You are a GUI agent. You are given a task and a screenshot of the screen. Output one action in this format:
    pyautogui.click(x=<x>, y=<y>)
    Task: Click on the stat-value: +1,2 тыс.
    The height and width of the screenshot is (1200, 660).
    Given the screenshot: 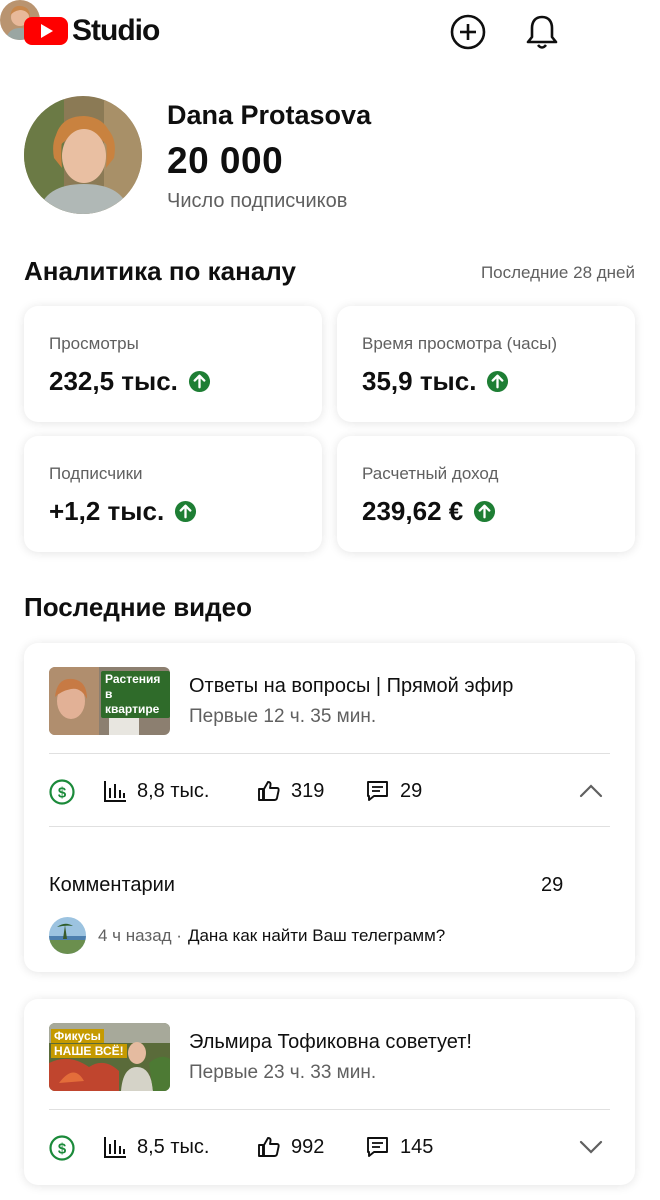 What is the action you would take?
    pyautogui.click(x=123, y=511)
    